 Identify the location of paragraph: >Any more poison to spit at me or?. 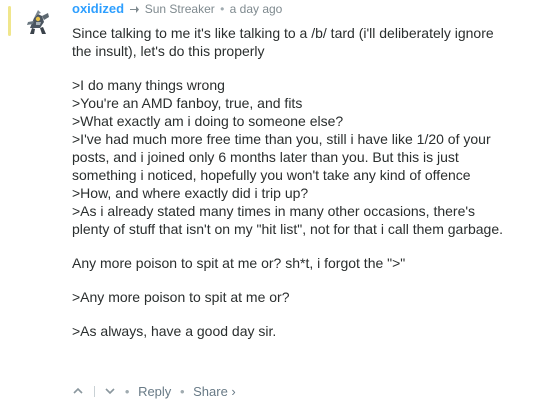
(305, 297).